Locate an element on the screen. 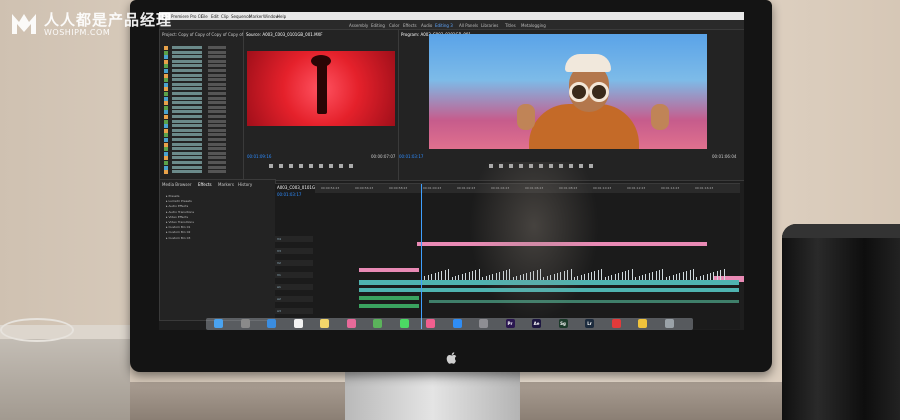  chrome-icon is located at coordinates (642, 323).